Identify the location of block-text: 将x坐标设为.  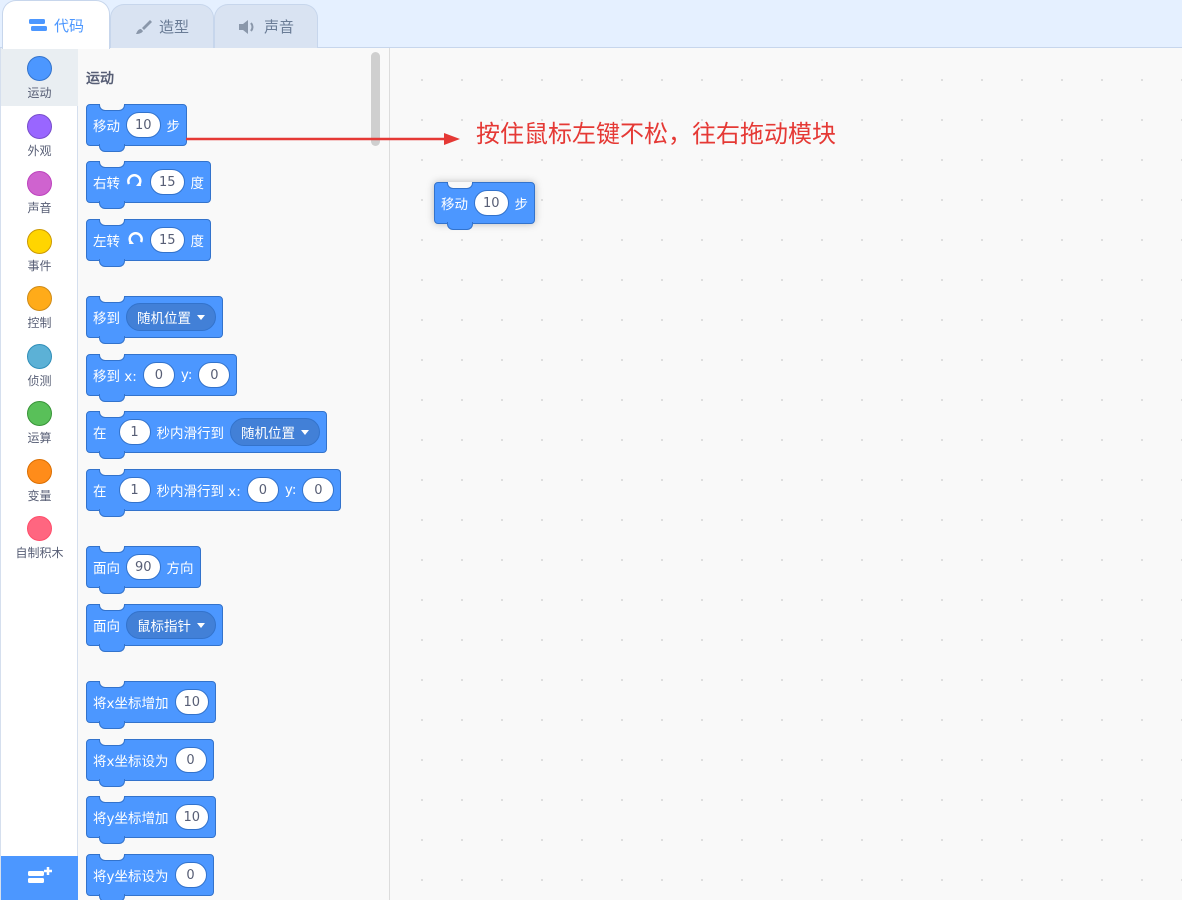
(131, 762).